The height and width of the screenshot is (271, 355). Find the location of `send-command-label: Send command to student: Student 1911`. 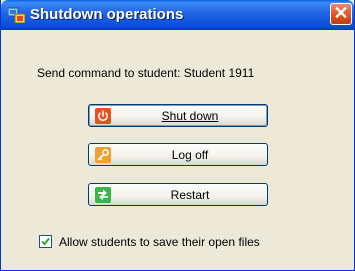

send-command-label: Send command to student: Student 1911 is located at coordinates (146, 73).